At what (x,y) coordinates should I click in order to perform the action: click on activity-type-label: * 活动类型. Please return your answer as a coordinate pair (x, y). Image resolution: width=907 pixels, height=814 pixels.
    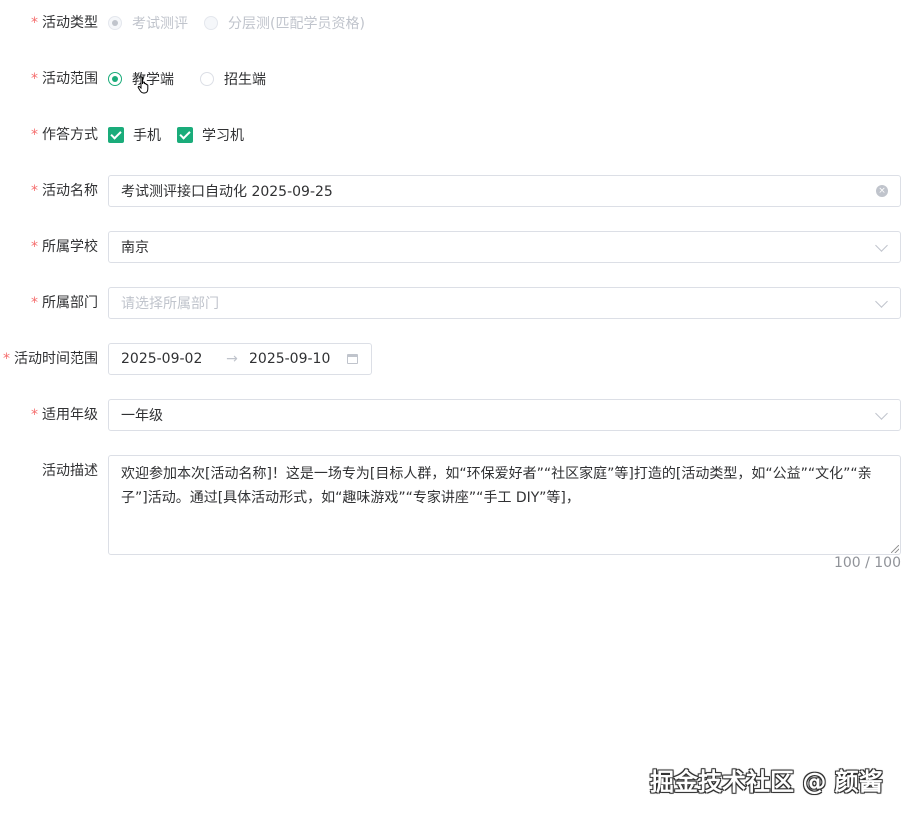
    Looking at the image, I should click on (64, 23).